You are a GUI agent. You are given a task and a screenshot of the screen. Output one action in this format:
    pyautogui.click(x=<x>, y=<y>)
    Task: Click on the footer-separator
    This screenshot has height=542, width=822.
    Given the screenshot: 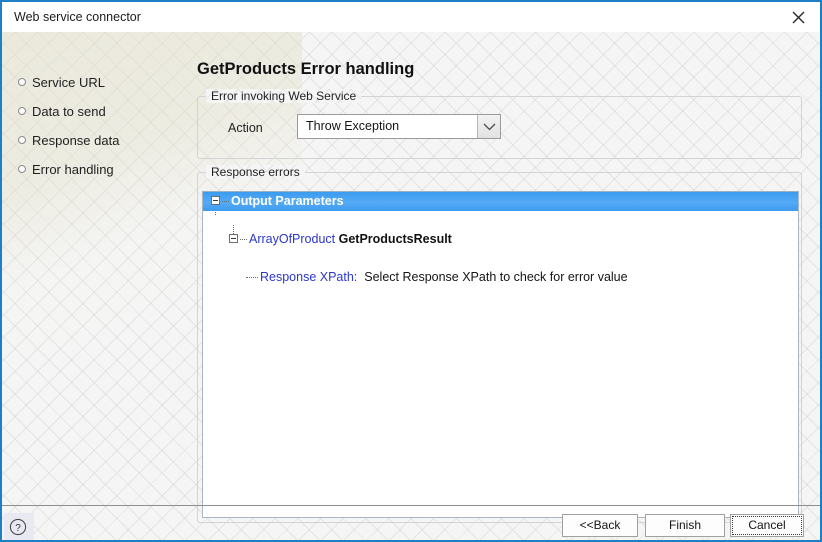 What is the action you would take?
    pyautogui.click(x=411, y=505)
    